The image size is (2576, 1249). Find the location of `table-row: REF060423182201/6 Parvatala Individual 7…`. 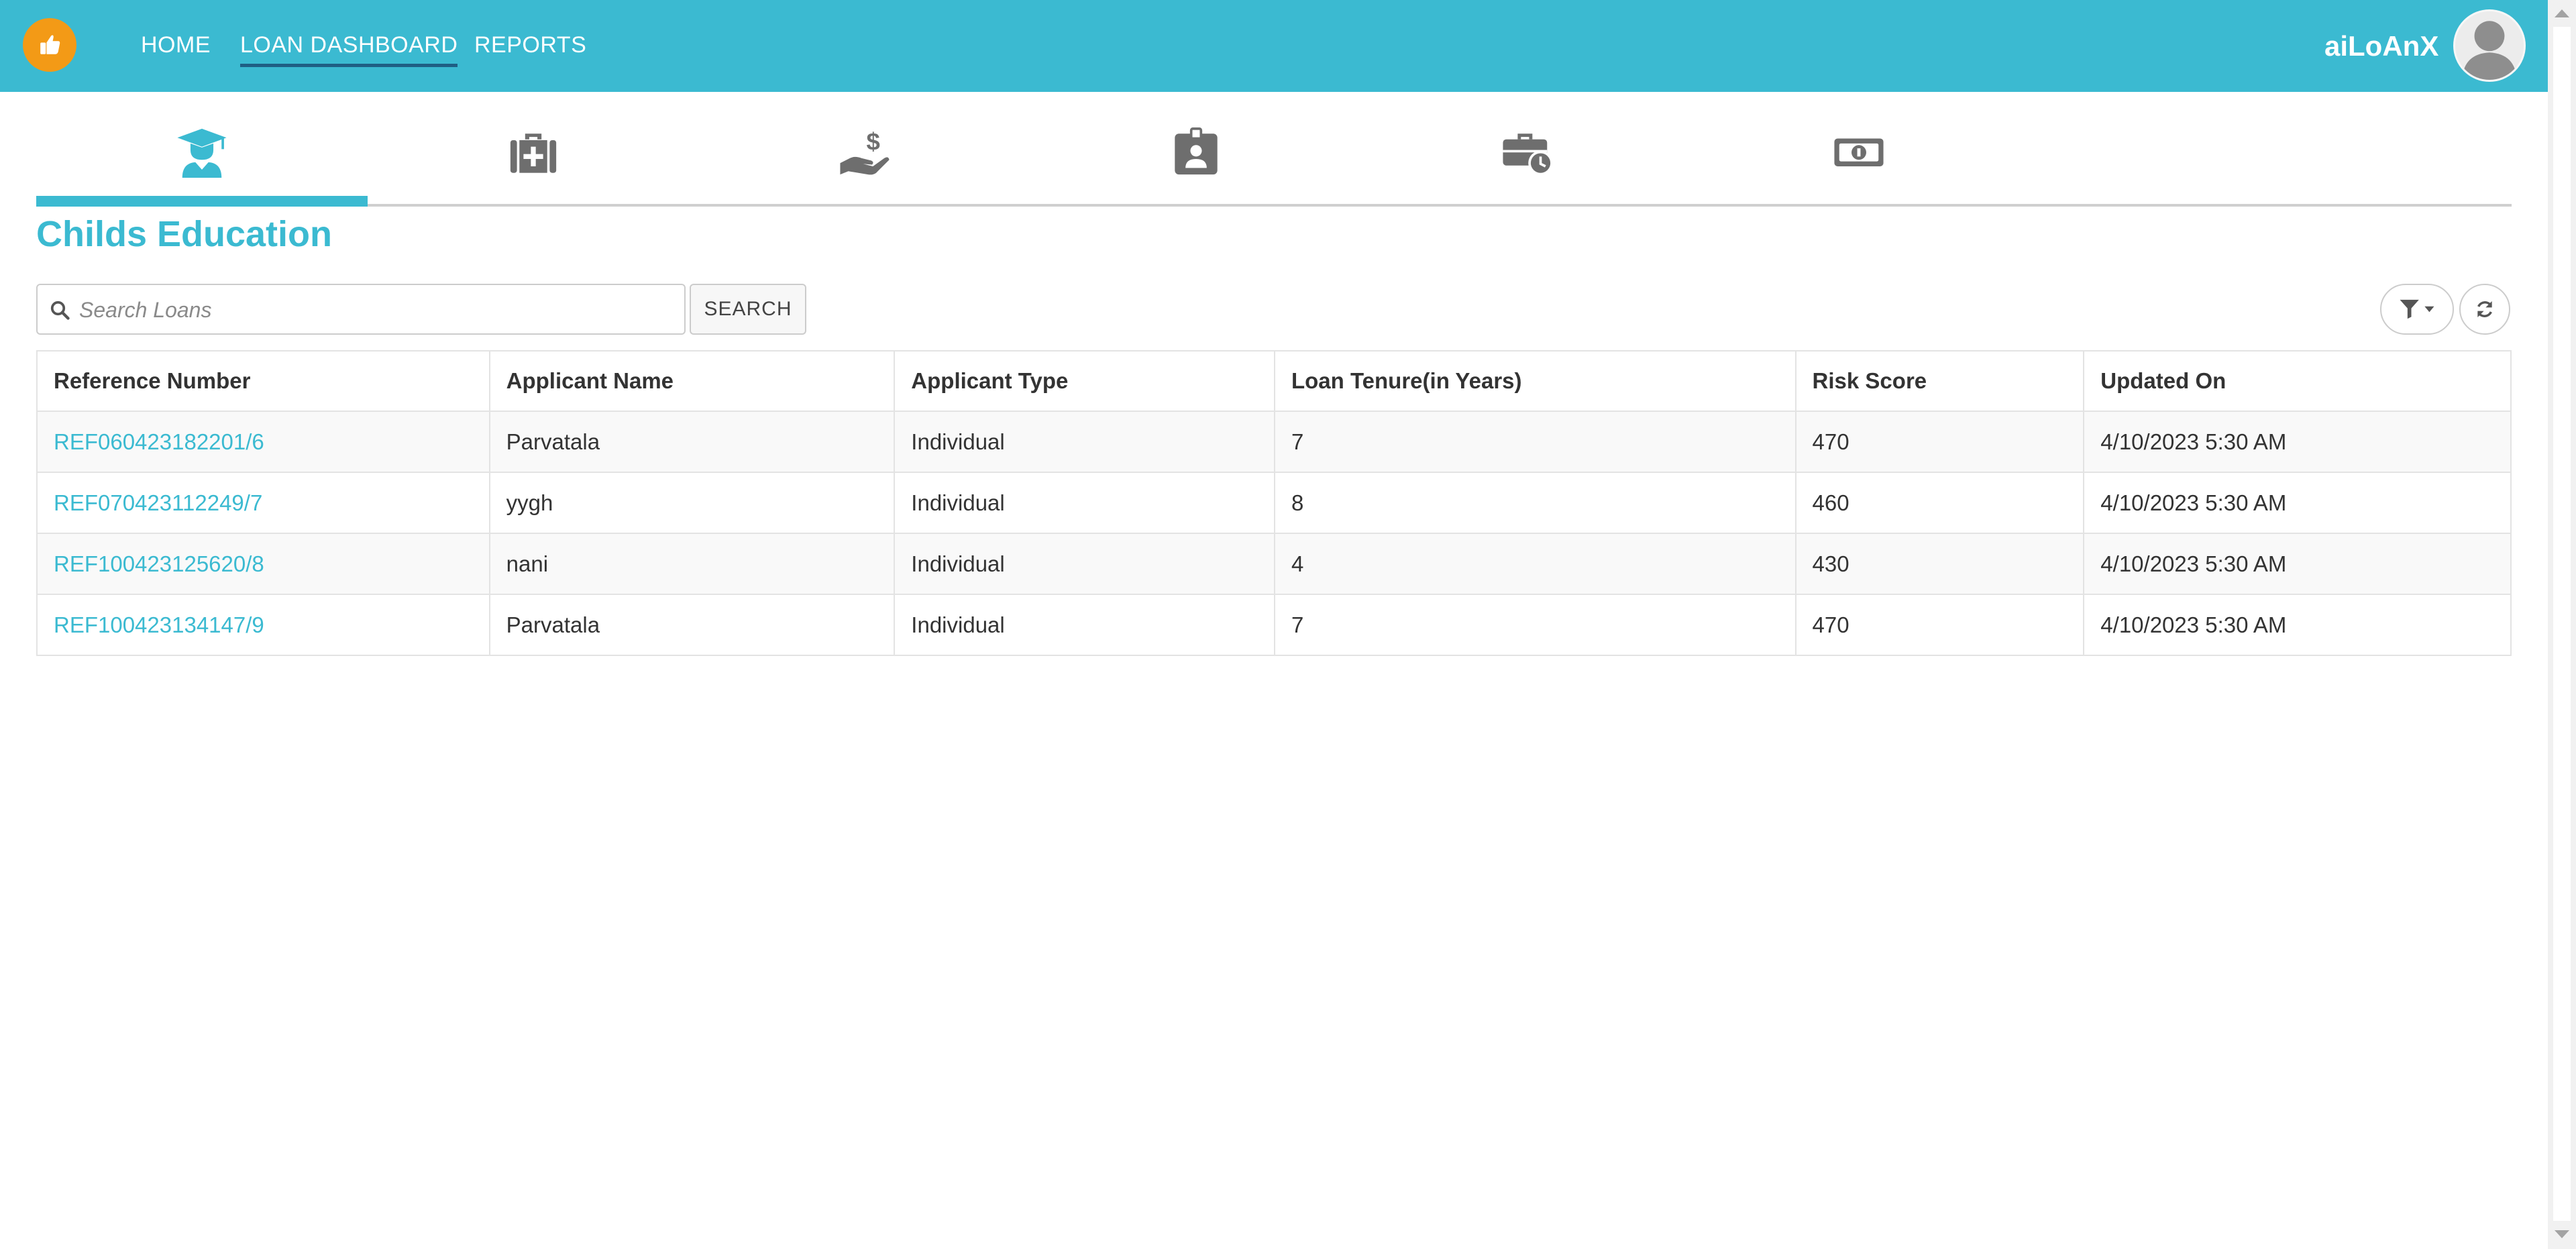

table-row: REF060423182201/6 Parvatala Individual 7… is located at coordinates (1274, 442).